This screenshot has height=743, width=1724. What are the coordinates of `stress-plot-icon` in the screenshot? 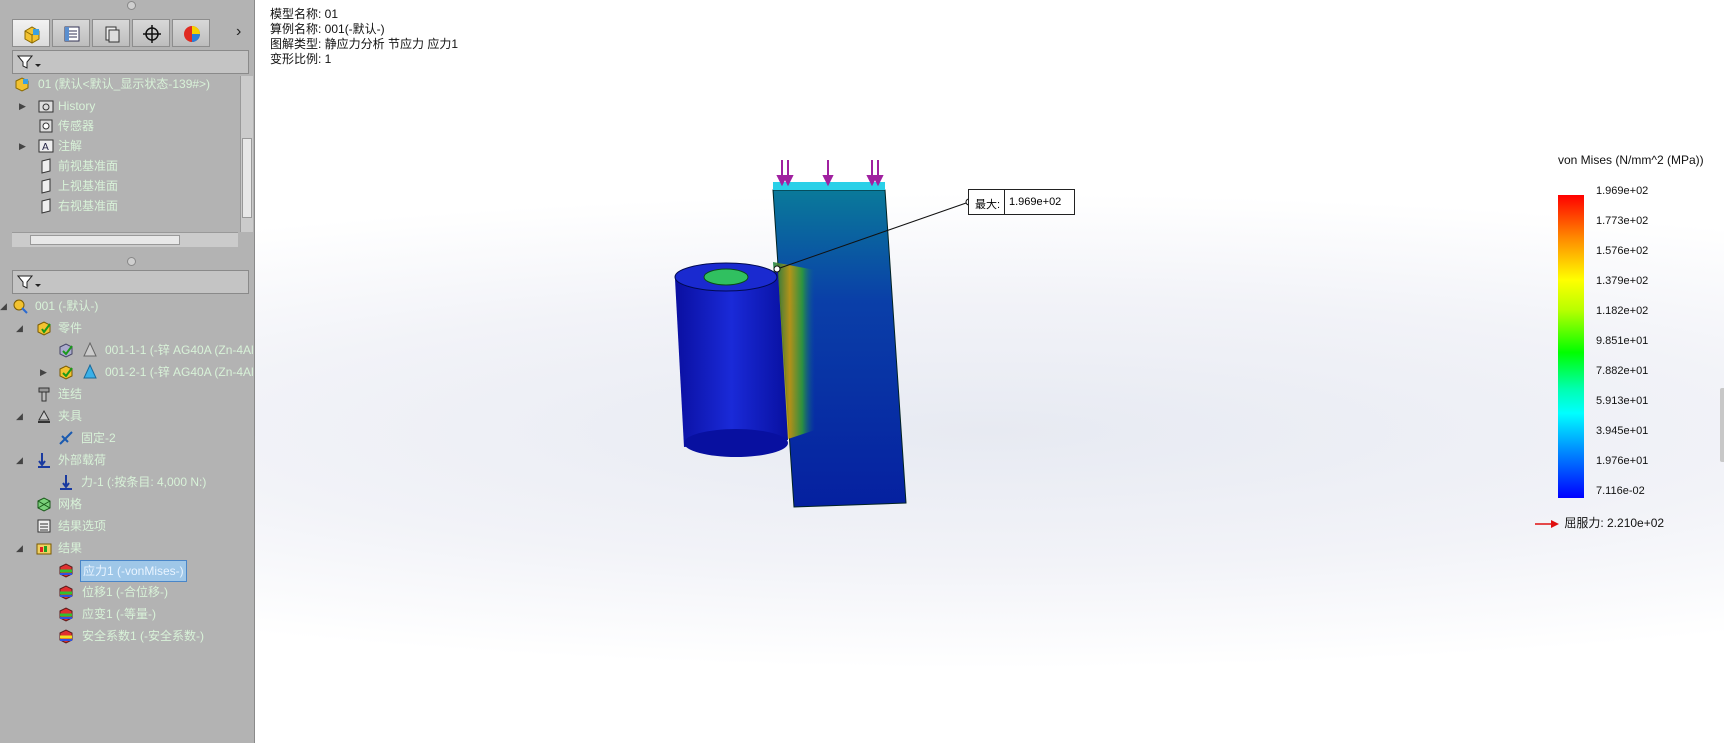 It's located at (66, 570).